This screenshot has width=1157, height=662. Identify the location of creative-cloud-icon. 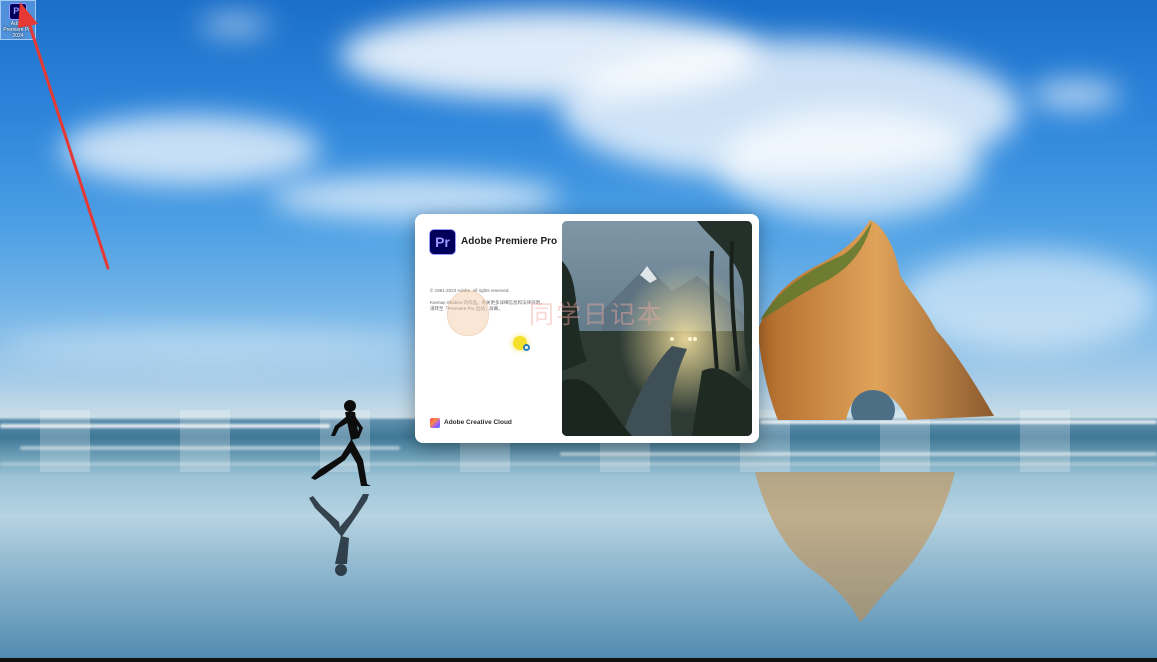
(435, 423).